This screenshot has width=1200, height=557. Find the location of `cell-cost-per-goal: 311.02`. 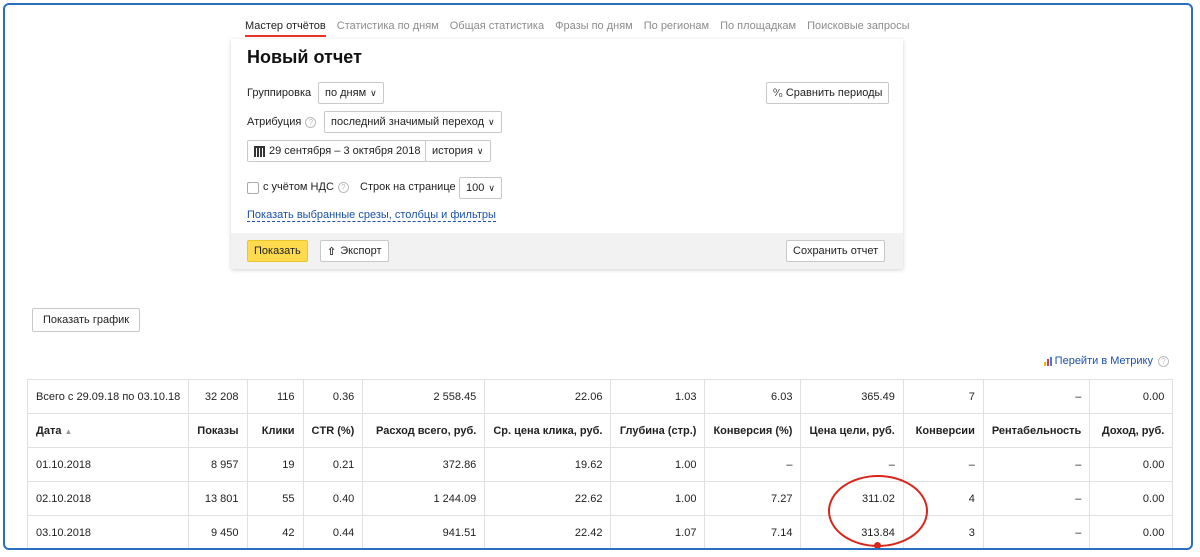

cell-cost-per-goal: 311.02 is located at coordinates (852, 498).